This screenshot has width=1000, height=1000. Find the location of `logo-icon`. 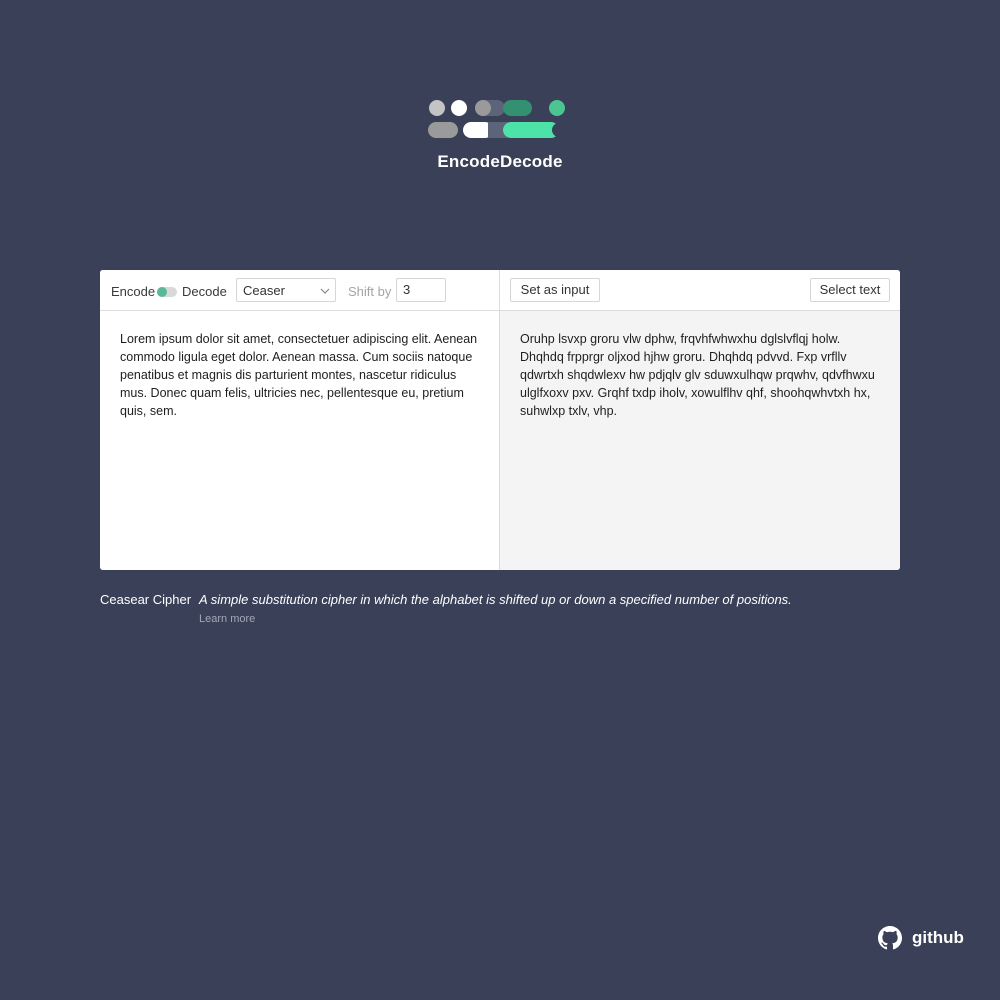

logo-icon is located at coordinates (497, 119).